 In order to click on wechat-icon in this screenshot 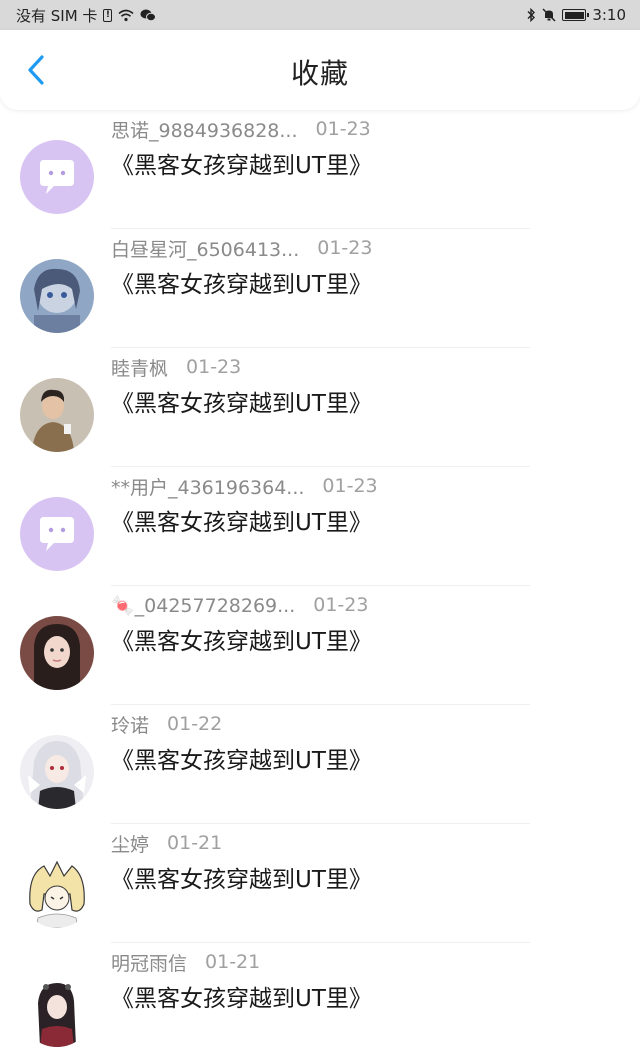, I will do `click(148, 15)`.